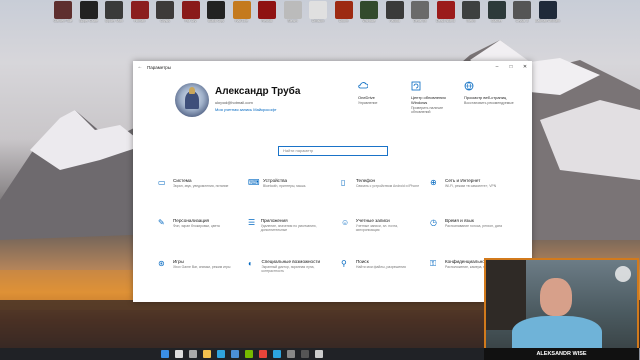  What do you see at coordinates (420, 12) in the screenshot?
I see `desktop-shortcut: Deus Ex` at bounding box center [420, 12].